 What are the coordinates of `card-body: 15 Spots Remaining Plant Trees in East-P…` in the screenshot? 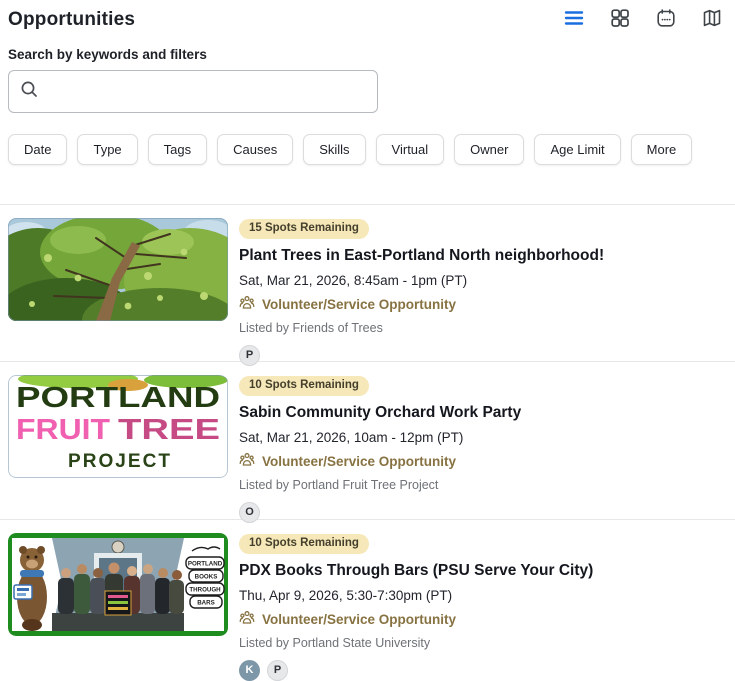 It's located at (421, 292).